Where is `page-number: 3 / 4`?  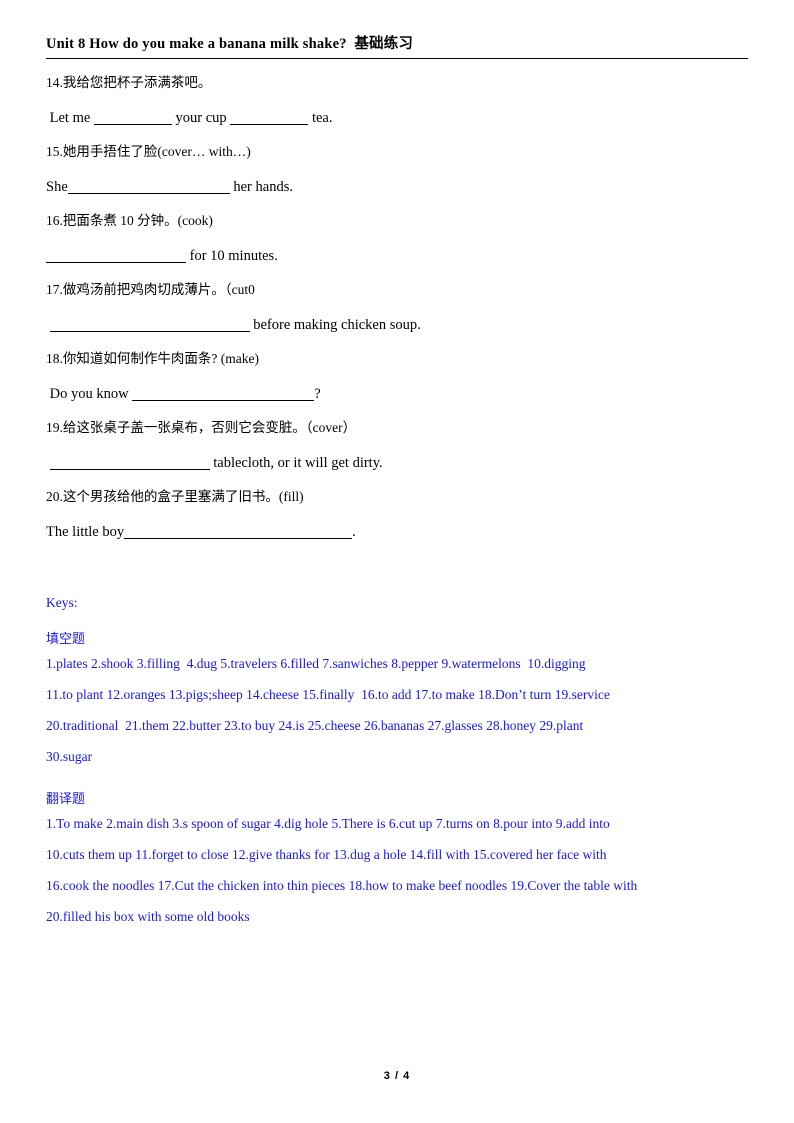
page-number: 3 / 4 is located at coordinates (397, 1076).